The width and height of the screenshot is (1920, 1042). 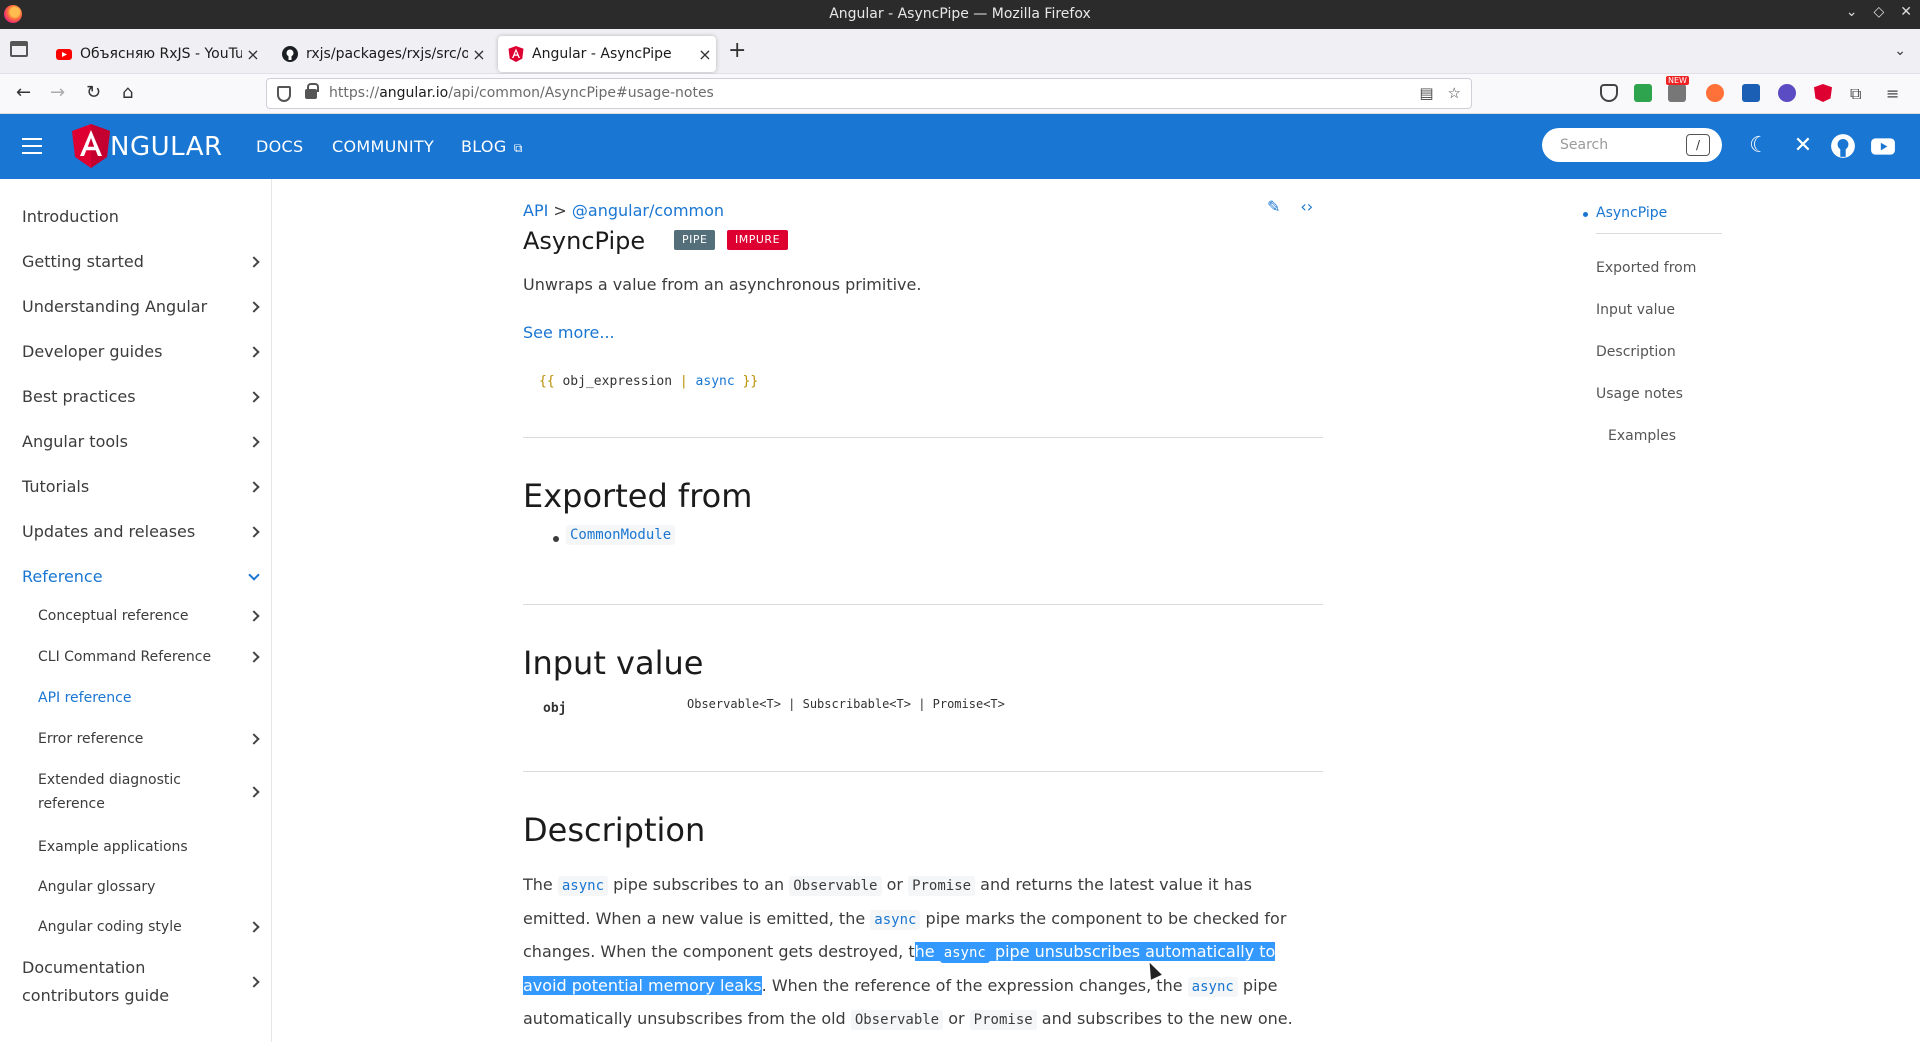 I want to click on sidebar-item-label: Updates and releases, so click(x=109, y=531).